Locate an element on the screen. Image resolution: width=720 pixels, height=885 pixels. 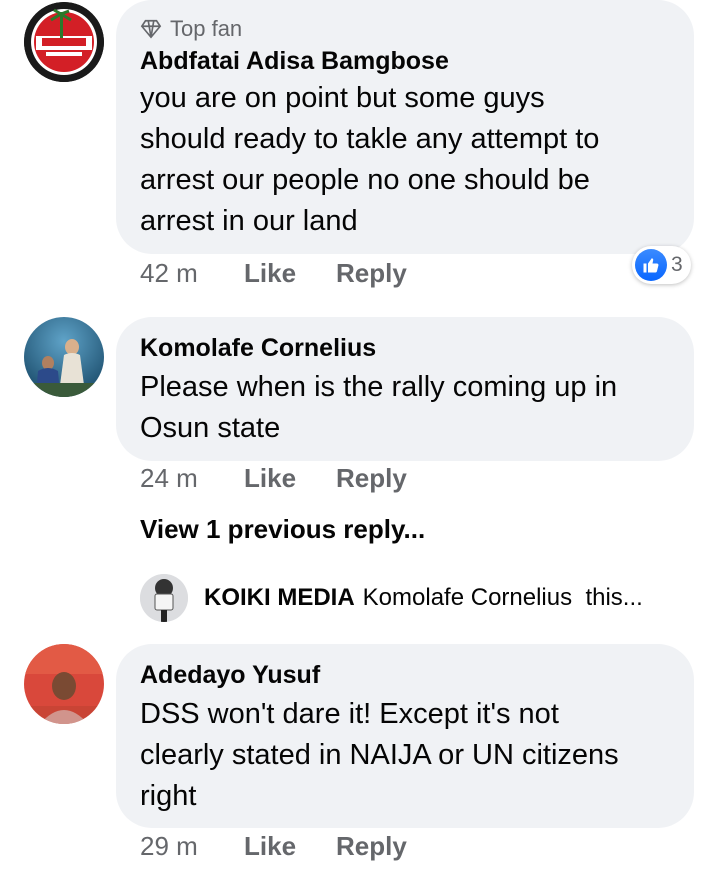
comment-actions: 42 m Like Reply is located at coordinates (273, 273).